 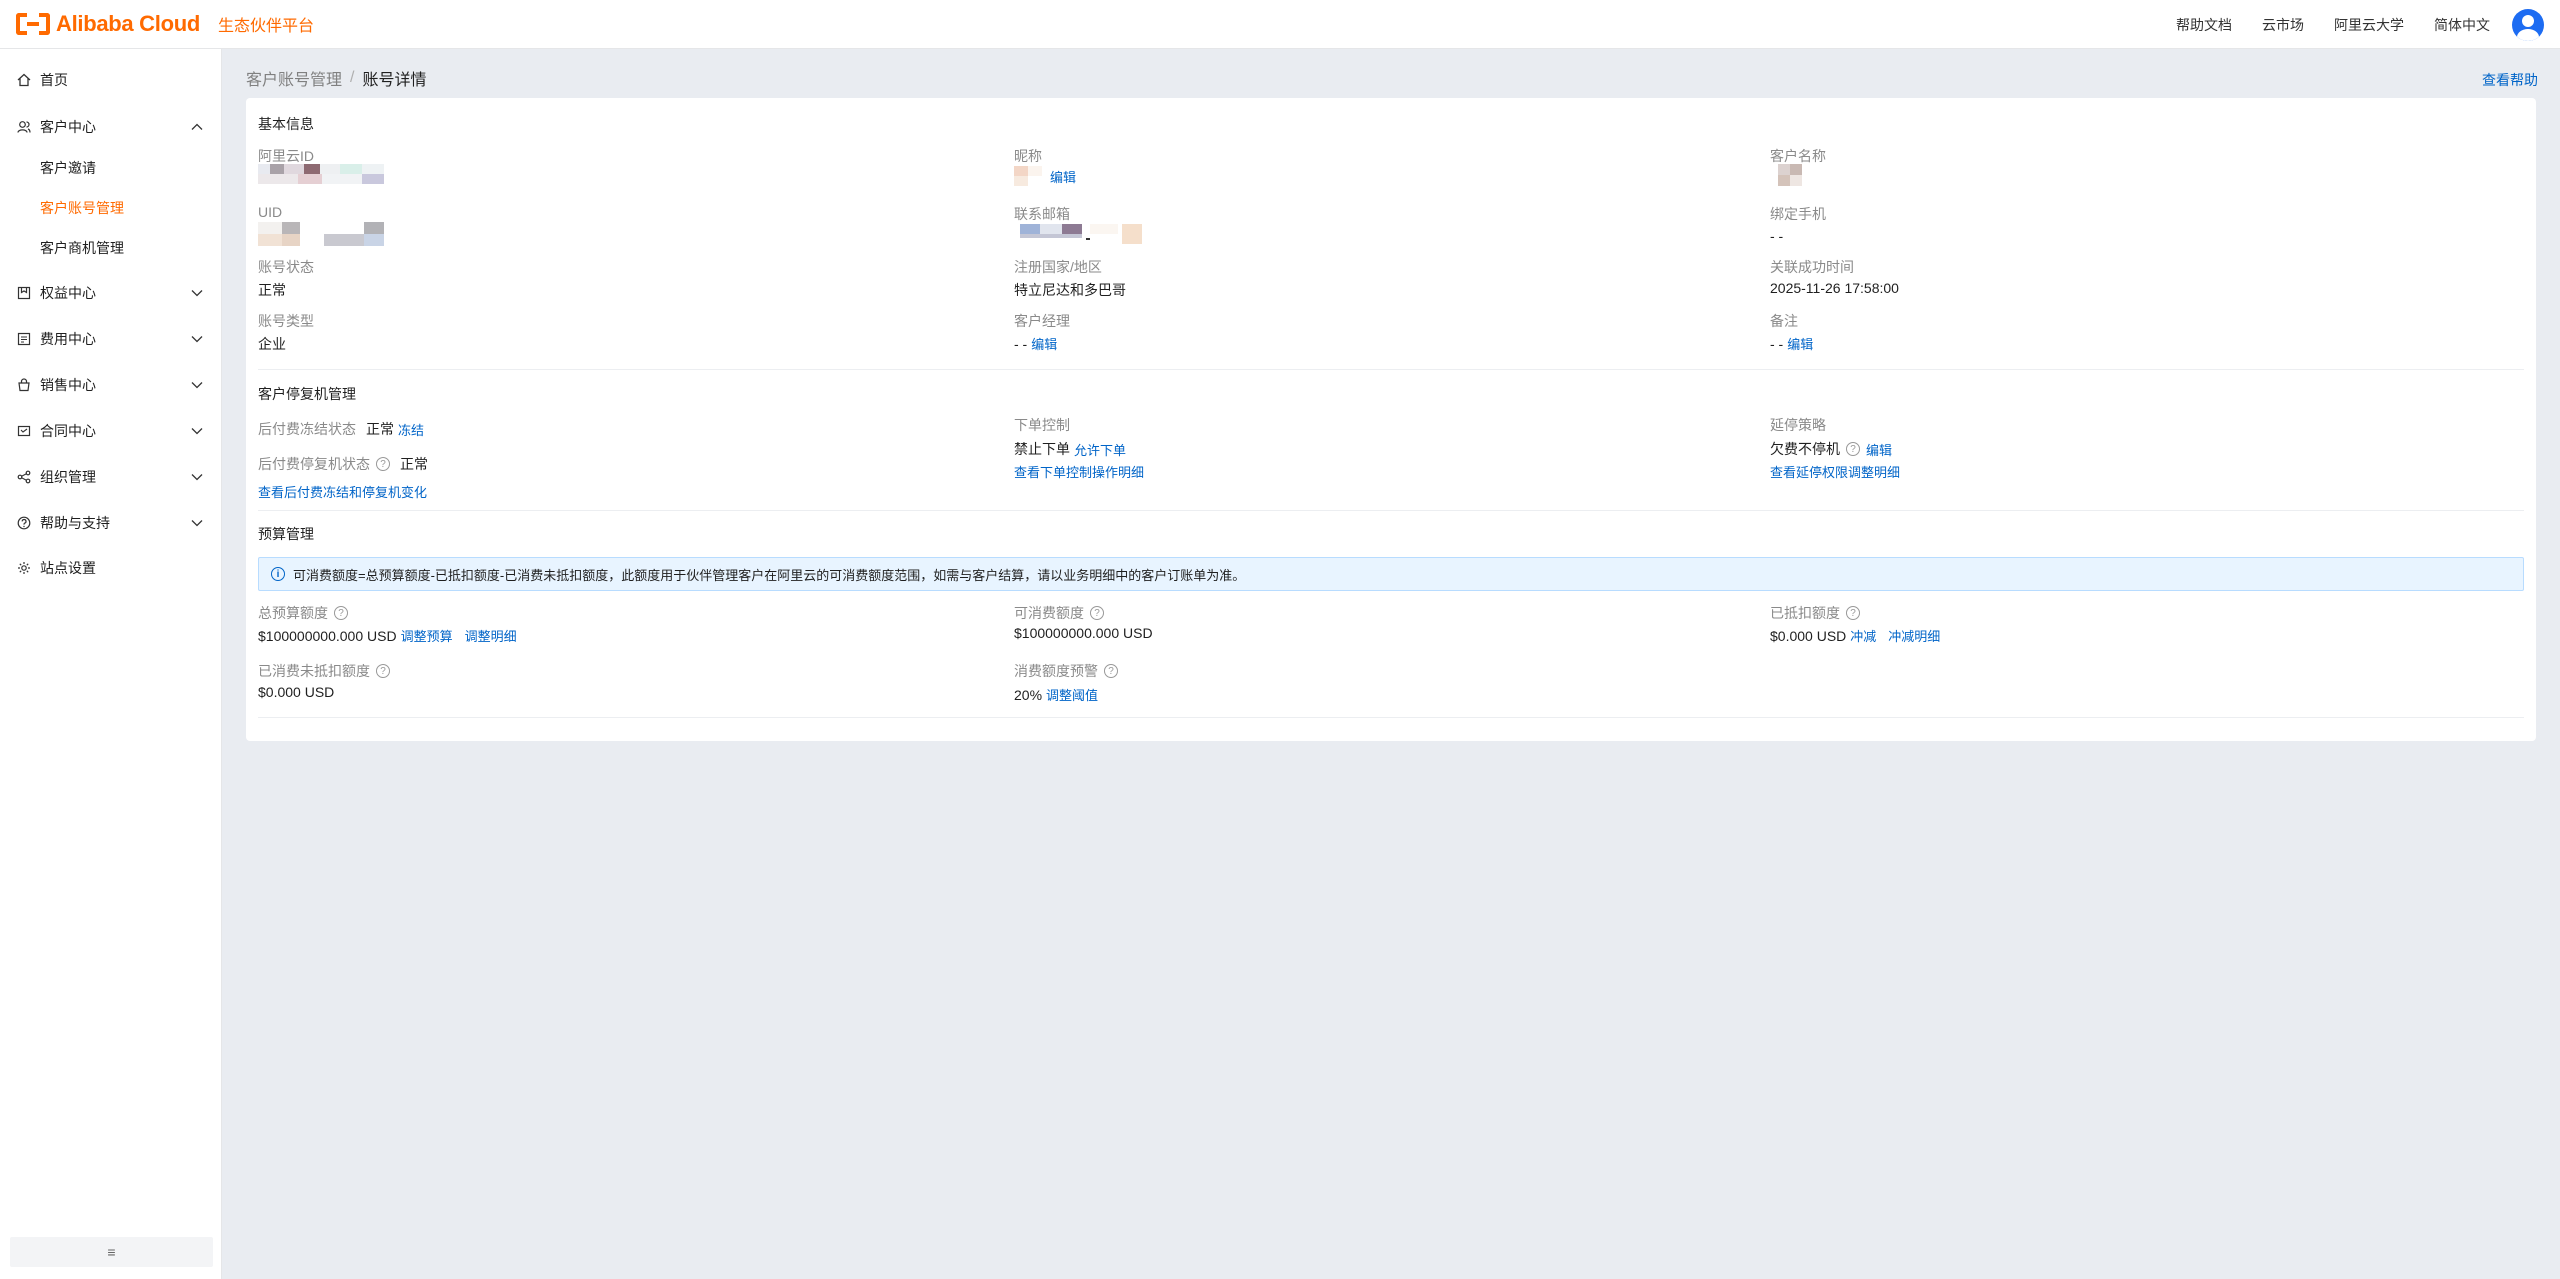 What do you see at coordinates (33, 24) in the screenshot?
I see `logo-icon` at bounding box center [33, 24].